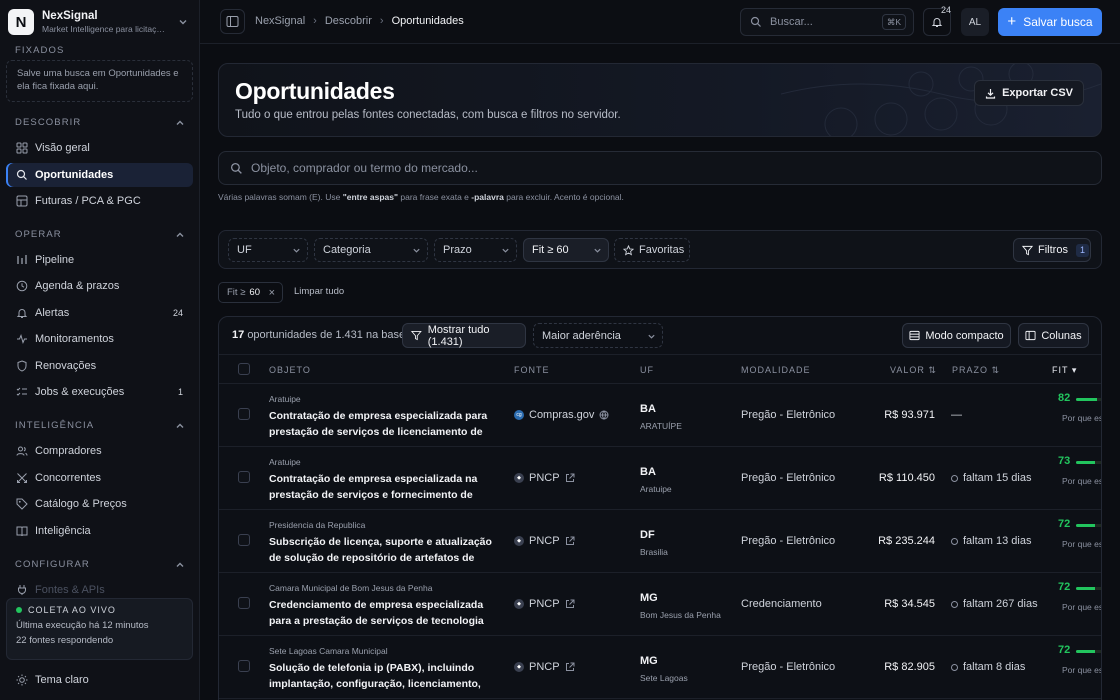  I want to click on sidebar-item-visao-geral: Visão geral, so click(99, 148).